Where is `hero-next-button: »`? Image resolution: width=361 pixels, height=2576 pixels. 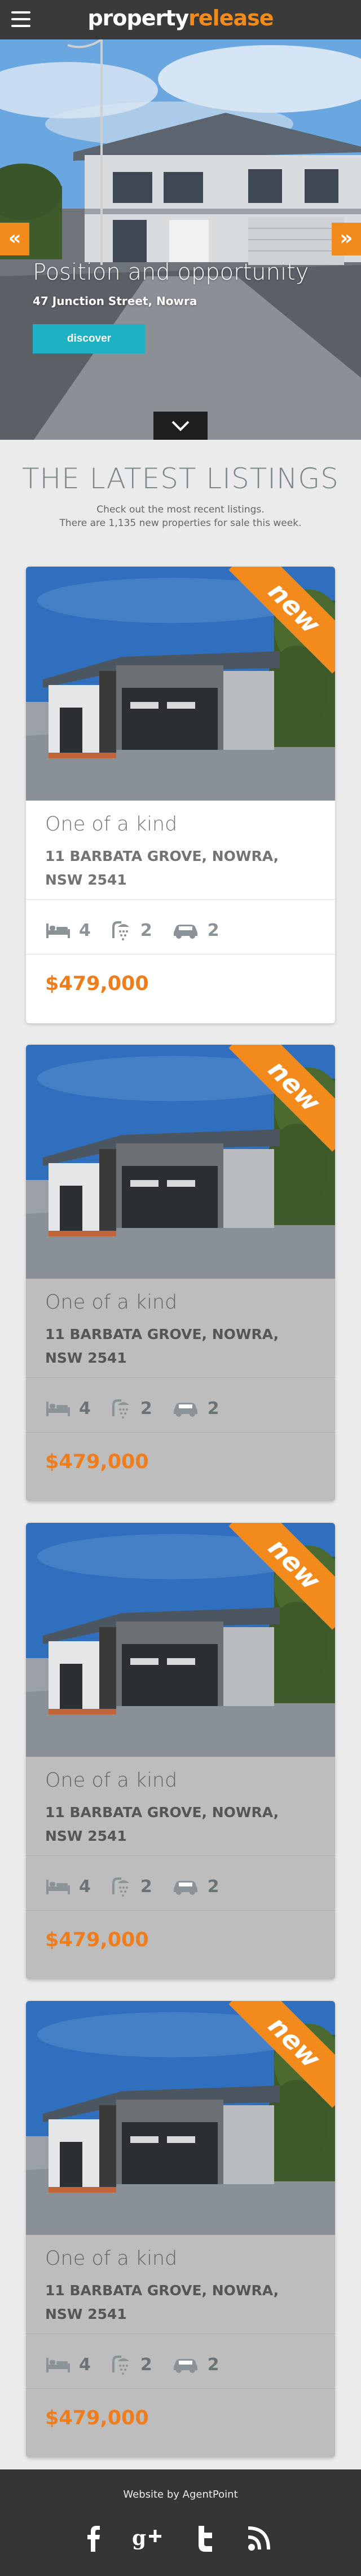
hero-next-button: » is located at coordinates (346, 239).